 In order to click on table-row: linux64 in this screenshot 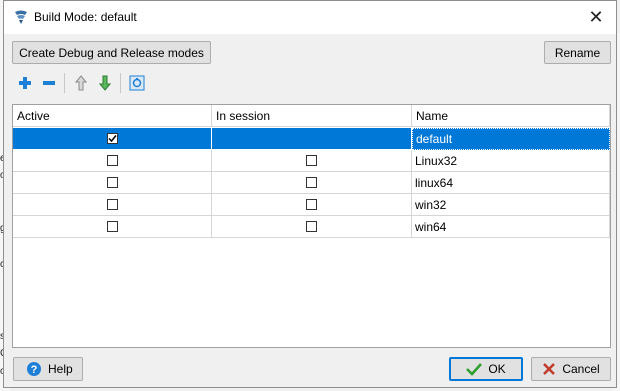, I will do `click(311, 183)`.